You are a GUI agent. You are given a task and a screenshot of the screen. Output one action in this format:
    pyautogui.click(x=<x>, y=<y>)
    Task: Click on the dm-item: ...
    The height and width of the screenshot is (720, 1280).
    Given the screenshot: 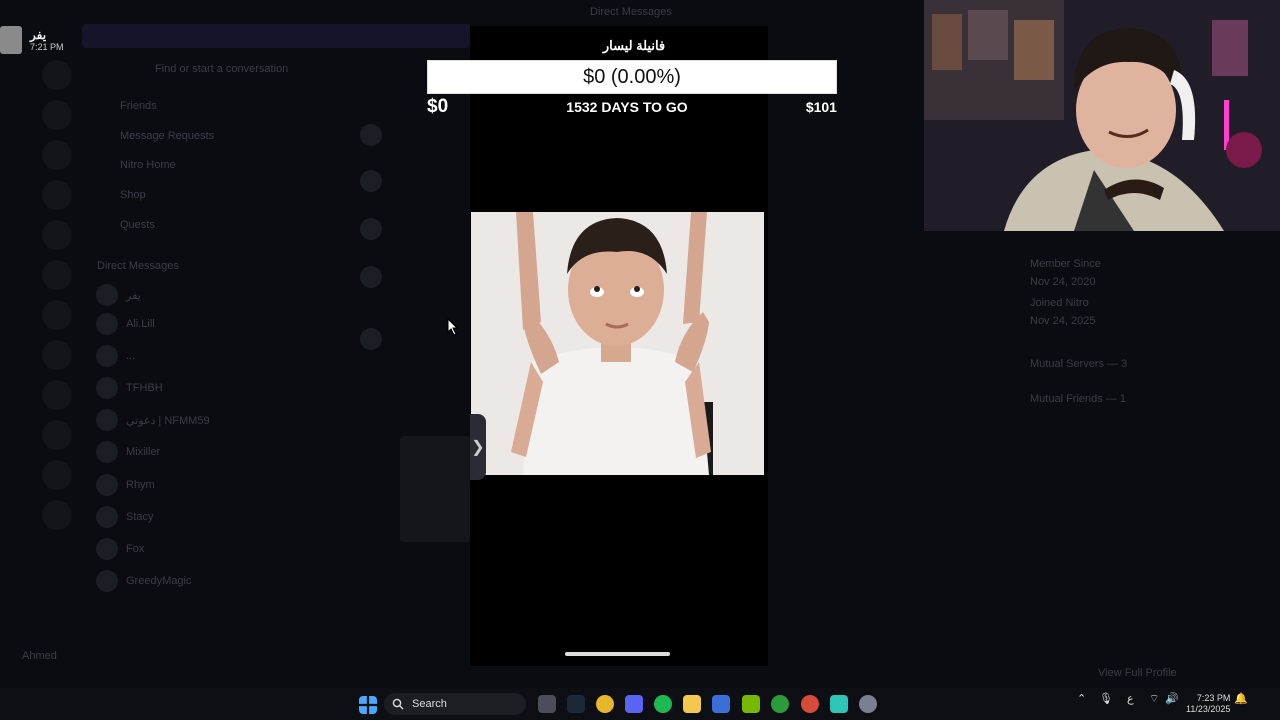 What is the action you would take?
    pyautogui.click(x=115, y=356)
    